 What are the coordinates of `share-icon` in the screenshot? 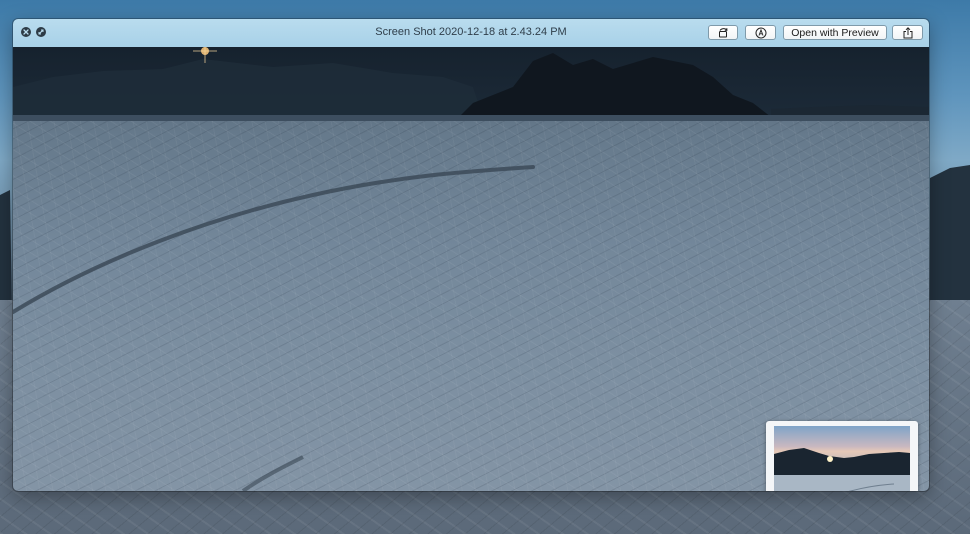 It's located at (907, 32).